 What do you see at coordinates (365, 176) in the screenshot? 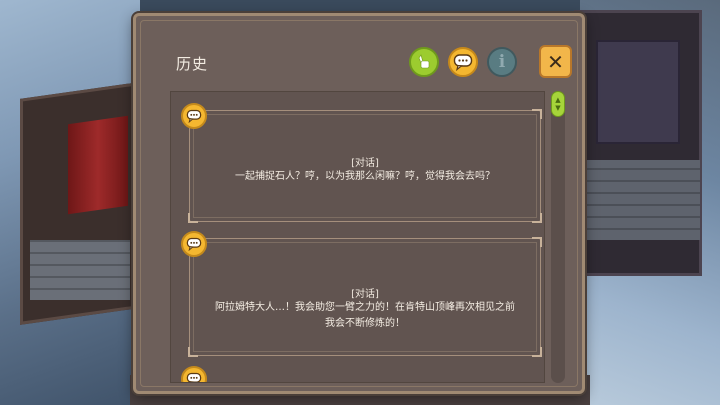
I see `entry-text: 一起捕捉石人？哼，以为我那么闲嘛？哼，觉得我会去吗？` at bounding box center [365, 176].